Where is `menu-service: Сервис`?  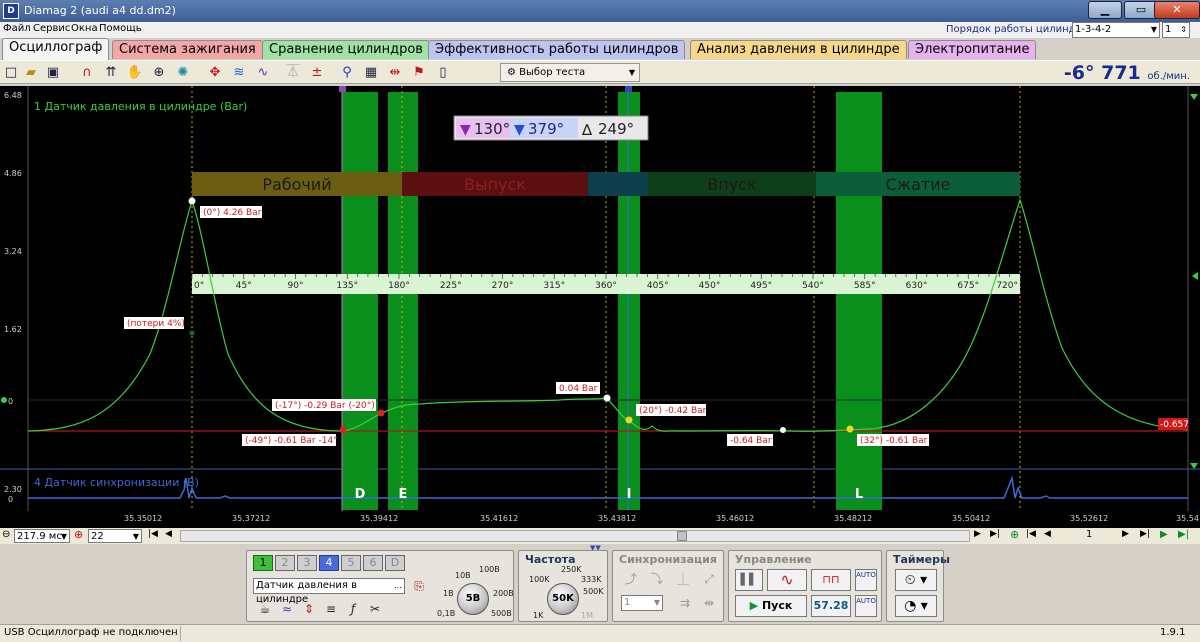
menu-service: Сервис is located at coordinates (51, 28).